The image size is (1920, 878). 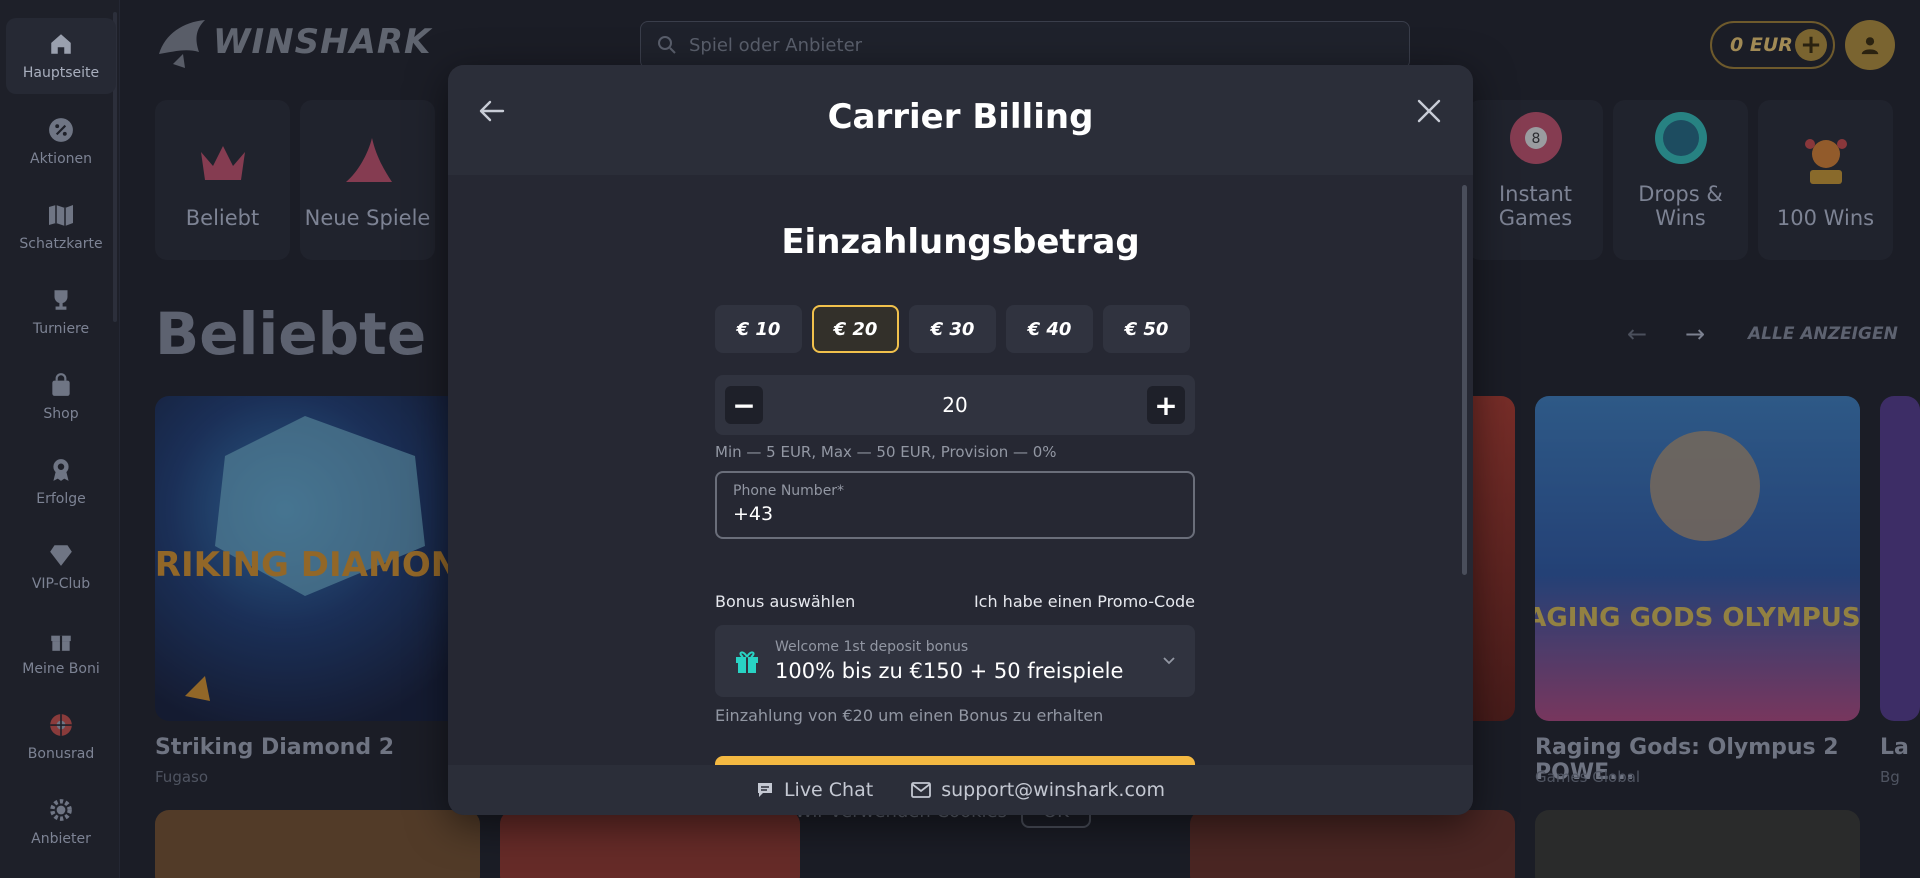 I want to click on search-input, so click(x=989, y=45).